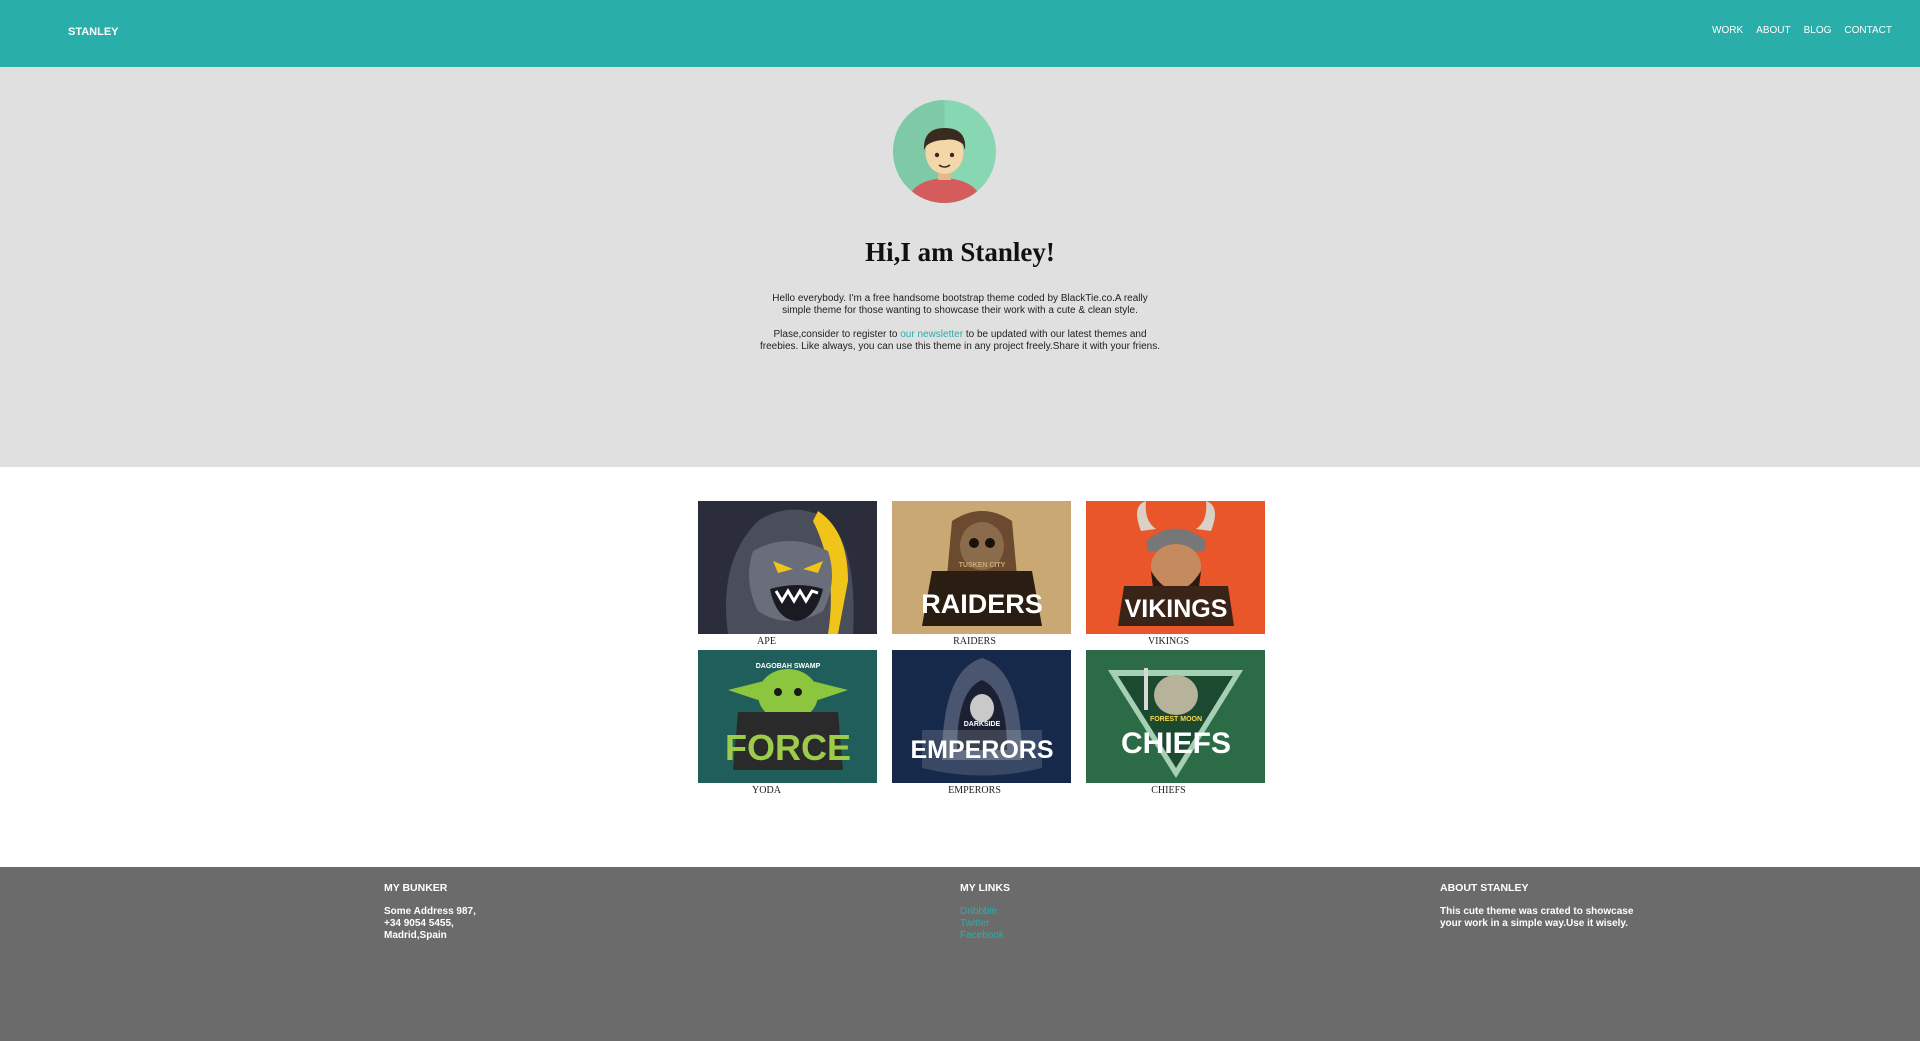 The width and height of the screenshot is (1920, 1041). Describe the element at coordinates (985, 936) in the screenshot. I see `footer-link-facebook: Facebook` at that location.